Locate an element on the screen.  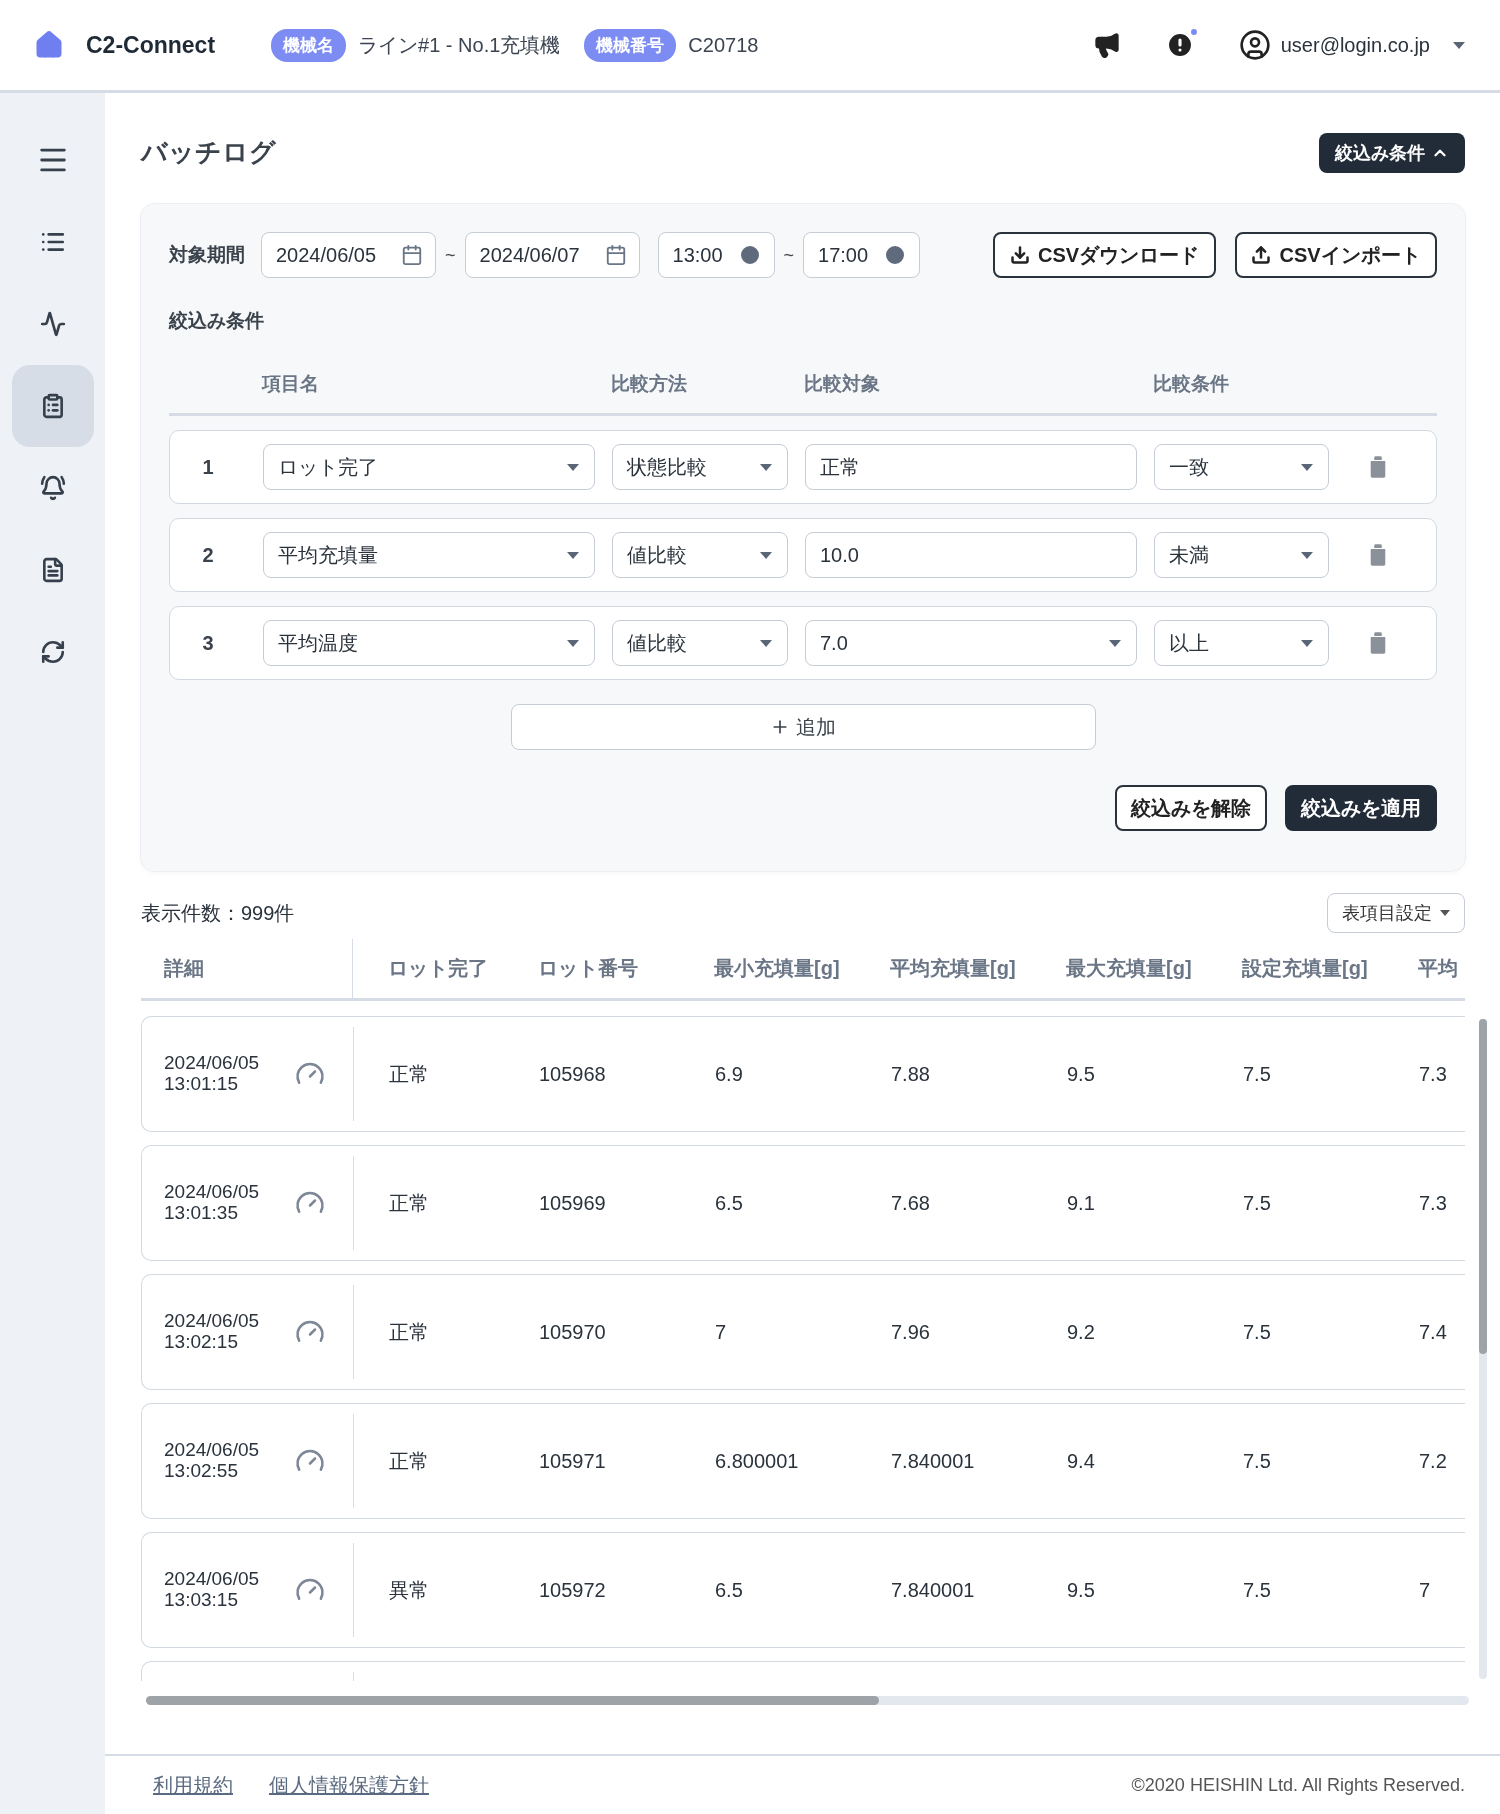
add-condition-button: 追加 is located at coordinates (803, 727).